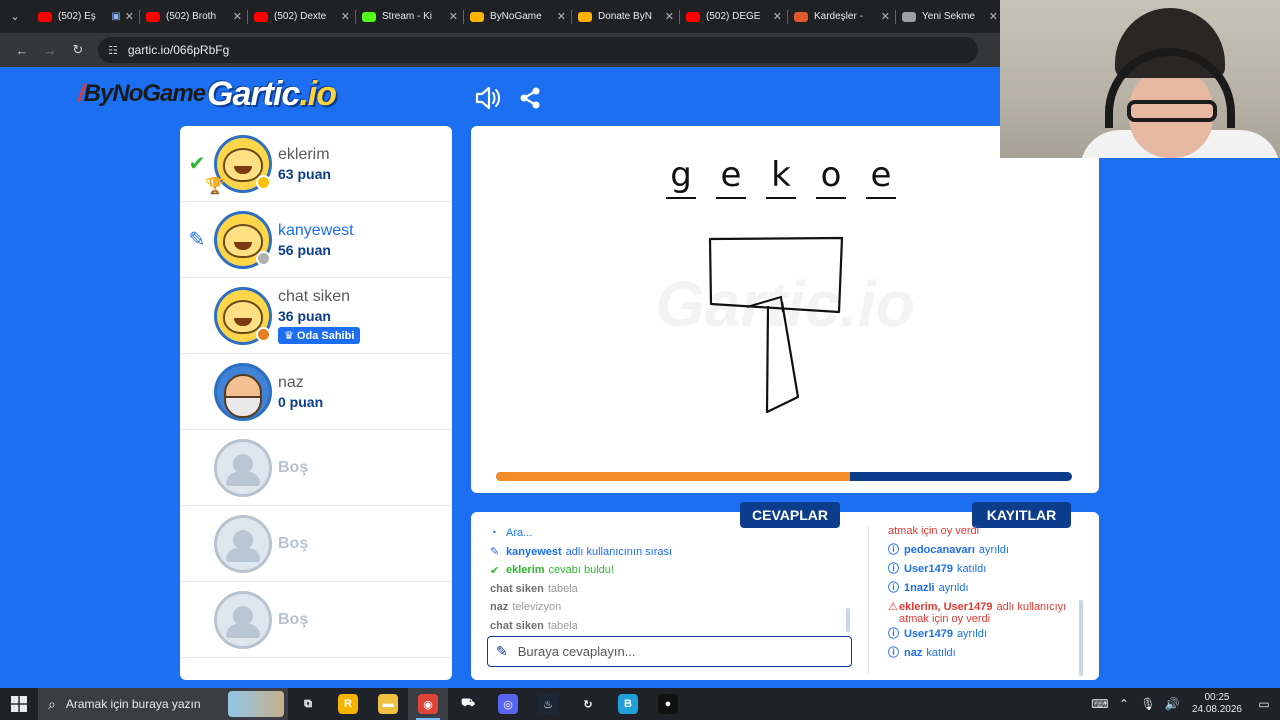 This screenshot has height=720, width=1280. Describe the element at coordinates (304, 315) in the screenshot. I see `player-score: 36 puan` at that location.